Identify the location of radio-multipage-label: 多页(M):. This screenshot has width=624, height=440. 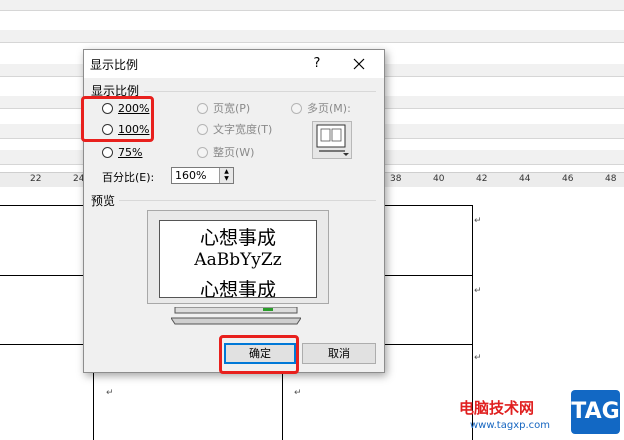
(329, 108).